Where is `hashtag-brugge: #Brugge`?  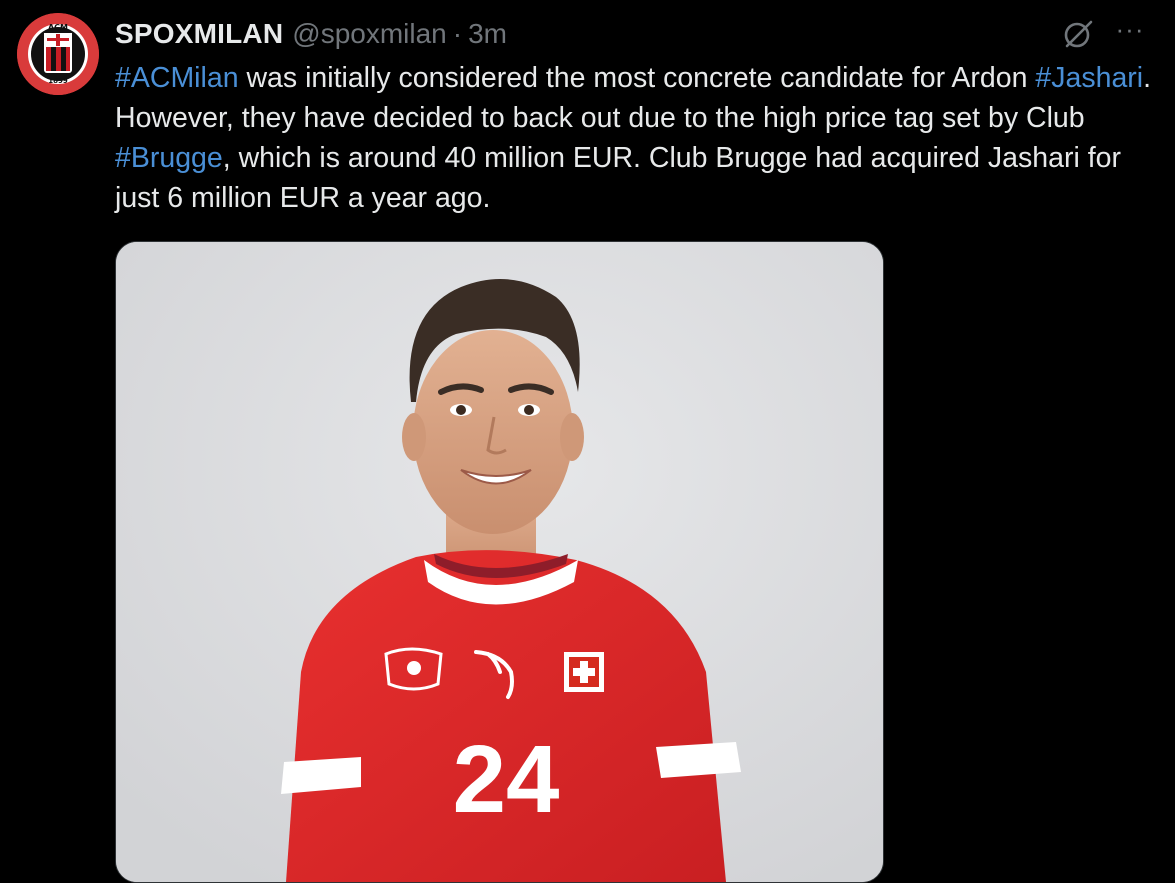
hashtag-brugge: #Brugge is located at coordinates (169, 158).